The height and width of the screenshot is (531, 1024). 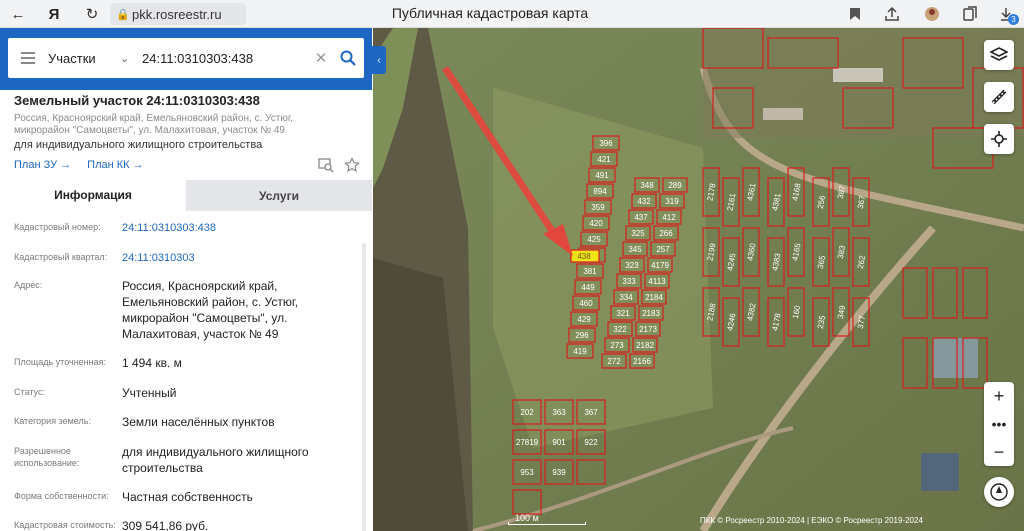 I want to click on collapse-panel-button: ‹, so click(x=379, y=60).